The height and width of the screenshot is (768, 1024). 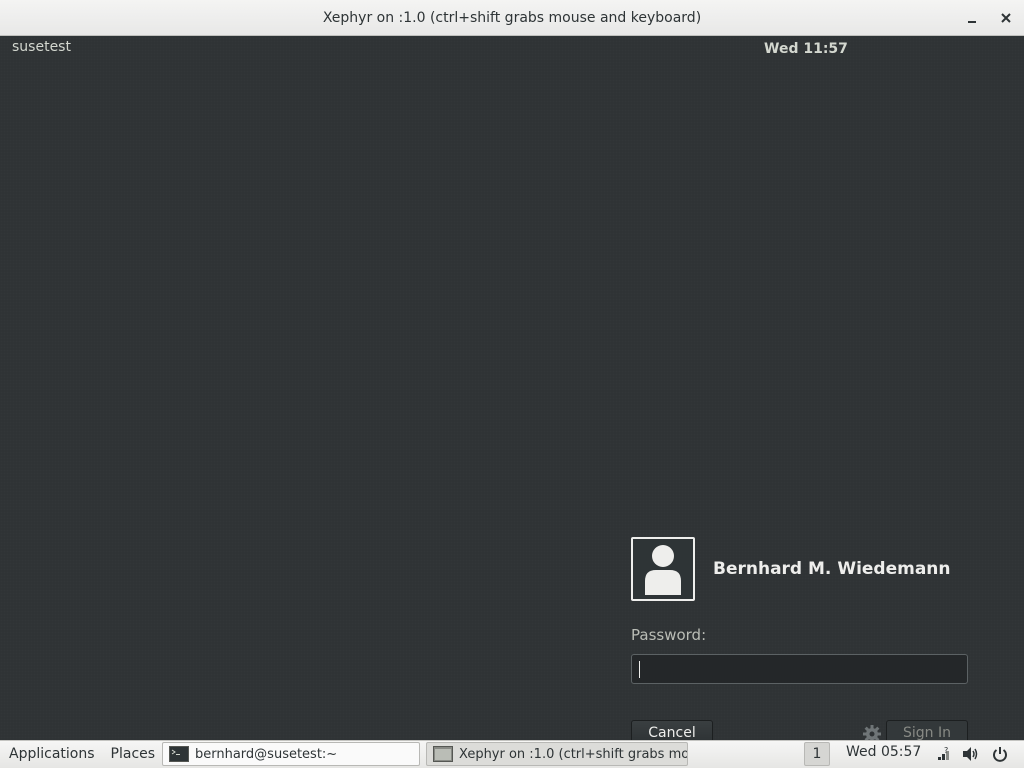 I want to click on window-icon, so click(x=443, y=754).